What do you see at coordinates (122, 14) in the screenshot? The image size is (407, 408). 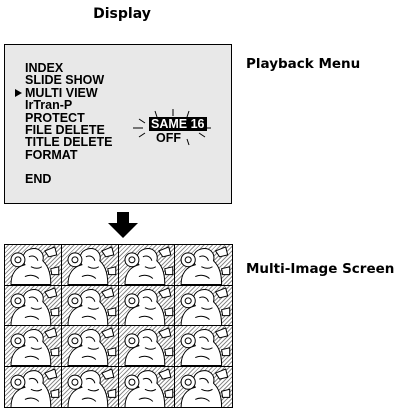 I see `display-heading: Display` at bounding box center [122, 14].